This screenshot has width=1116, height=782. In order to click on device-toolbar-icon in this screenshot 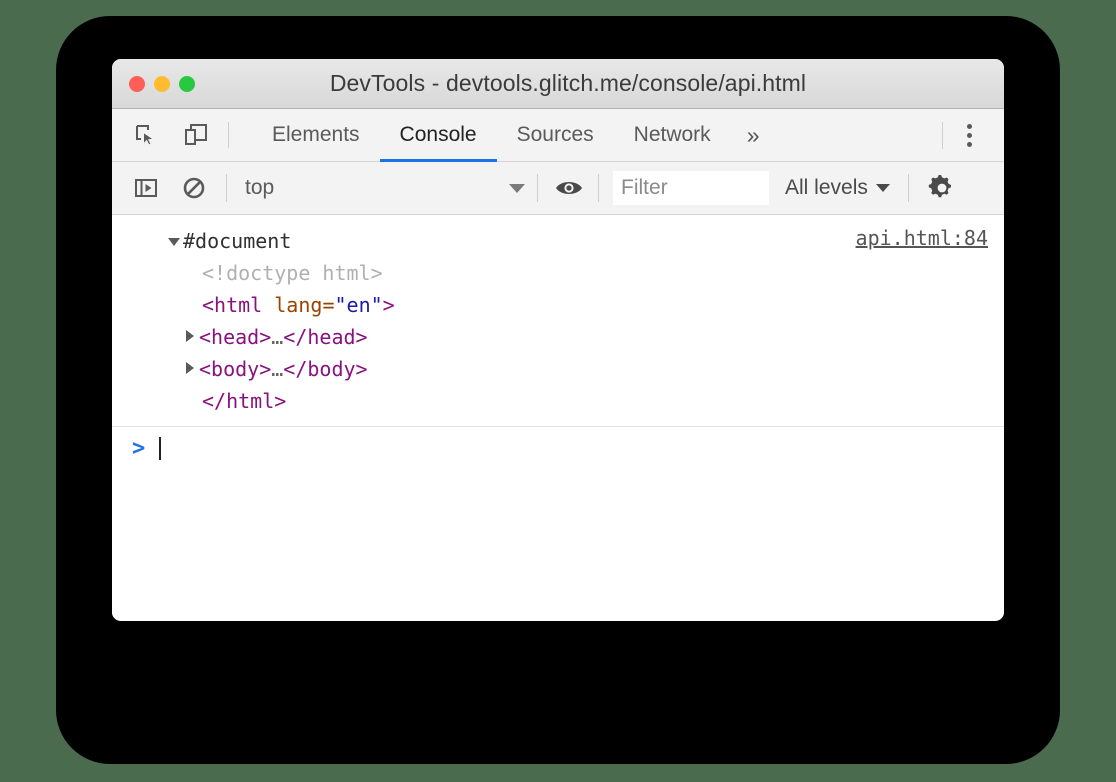, I will do `click(196, 135)`.